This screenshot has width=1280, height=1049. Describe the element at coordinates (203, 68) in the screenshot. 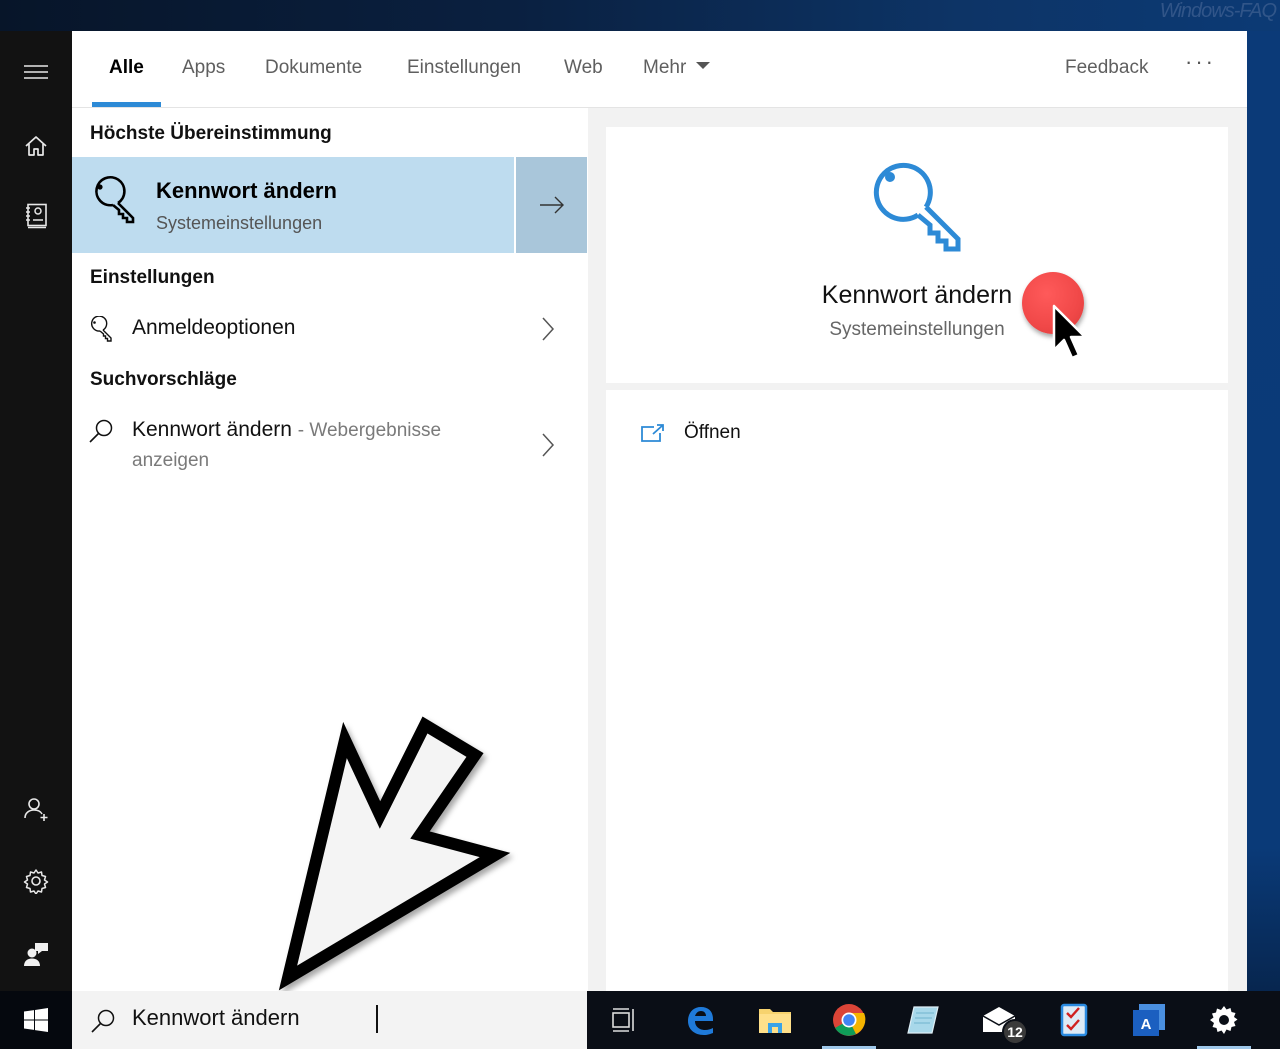

I see `tab-apps: Apps` at that location.